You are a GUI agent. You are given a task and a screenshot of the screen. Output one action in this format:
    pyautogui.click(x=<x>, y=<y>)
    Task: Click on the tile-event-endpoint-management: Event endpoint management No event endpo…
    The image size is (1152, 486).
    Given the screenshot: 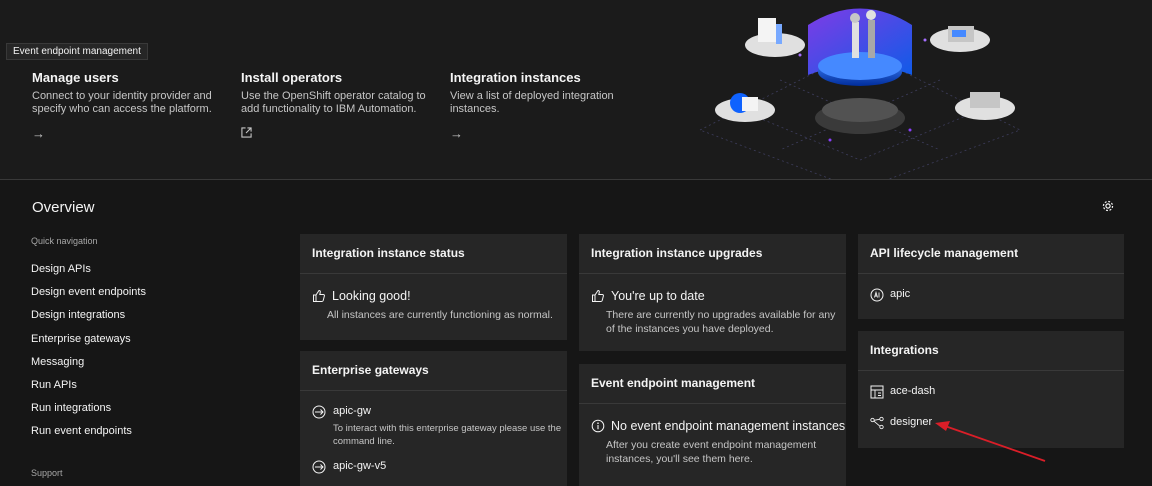 What is the action you would take?
    pyautogui.click(x=712, y=425)
    